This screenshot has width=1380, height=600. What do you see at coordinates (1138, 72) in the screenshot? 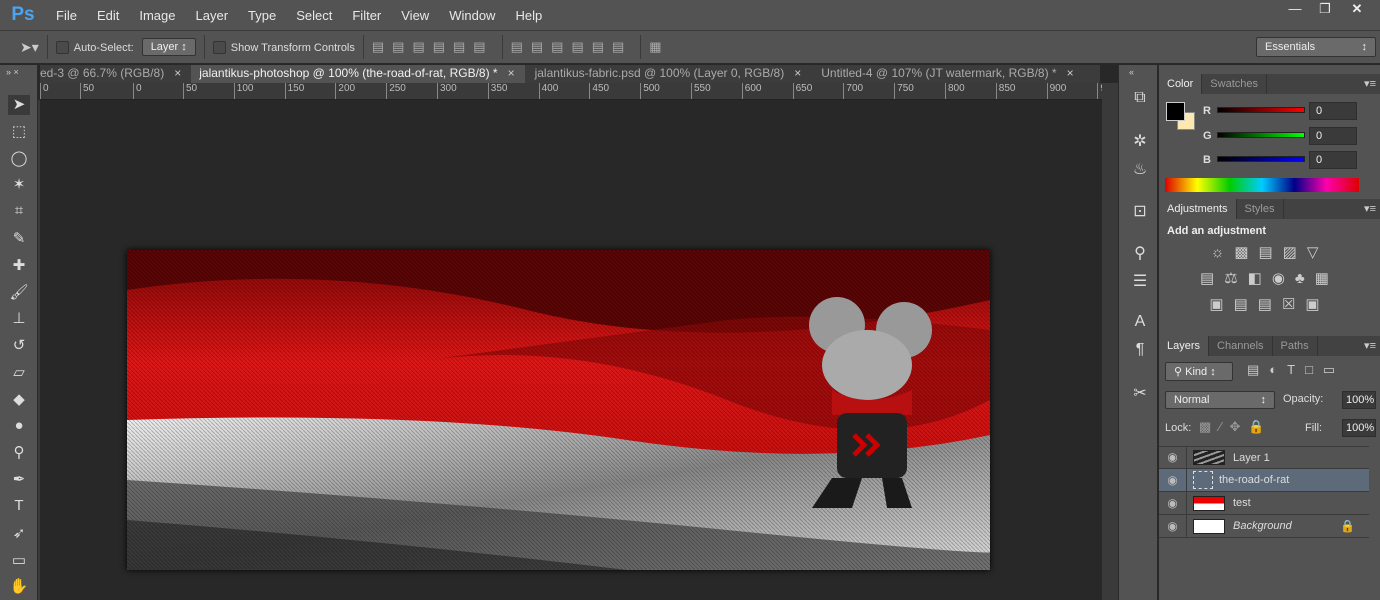
I see `expand-panels-icon: «` at bounding box center [1138, 72].